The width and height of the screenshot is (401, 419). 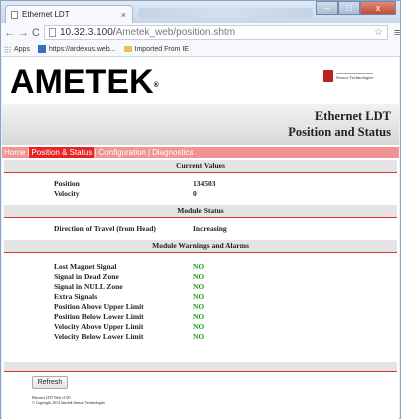 I want to click on row-label: Position Below Lower Limit, so click(x=99, y=316).